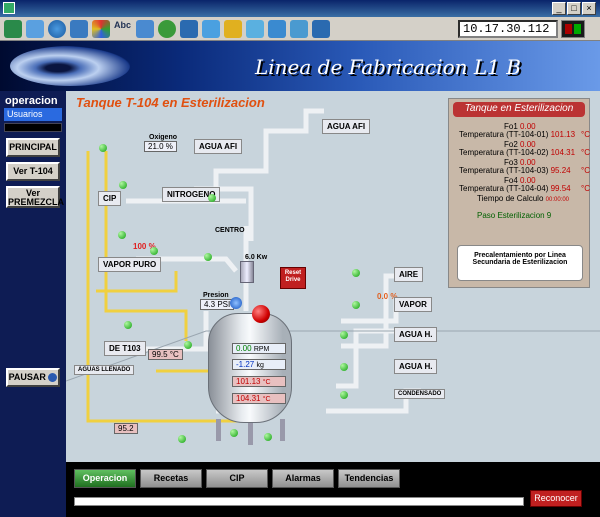 This screenshot has width=600, height=517. Describe the element at coordinates (167, 29) in the screenshot. I see `globe-2-icon` at that location.